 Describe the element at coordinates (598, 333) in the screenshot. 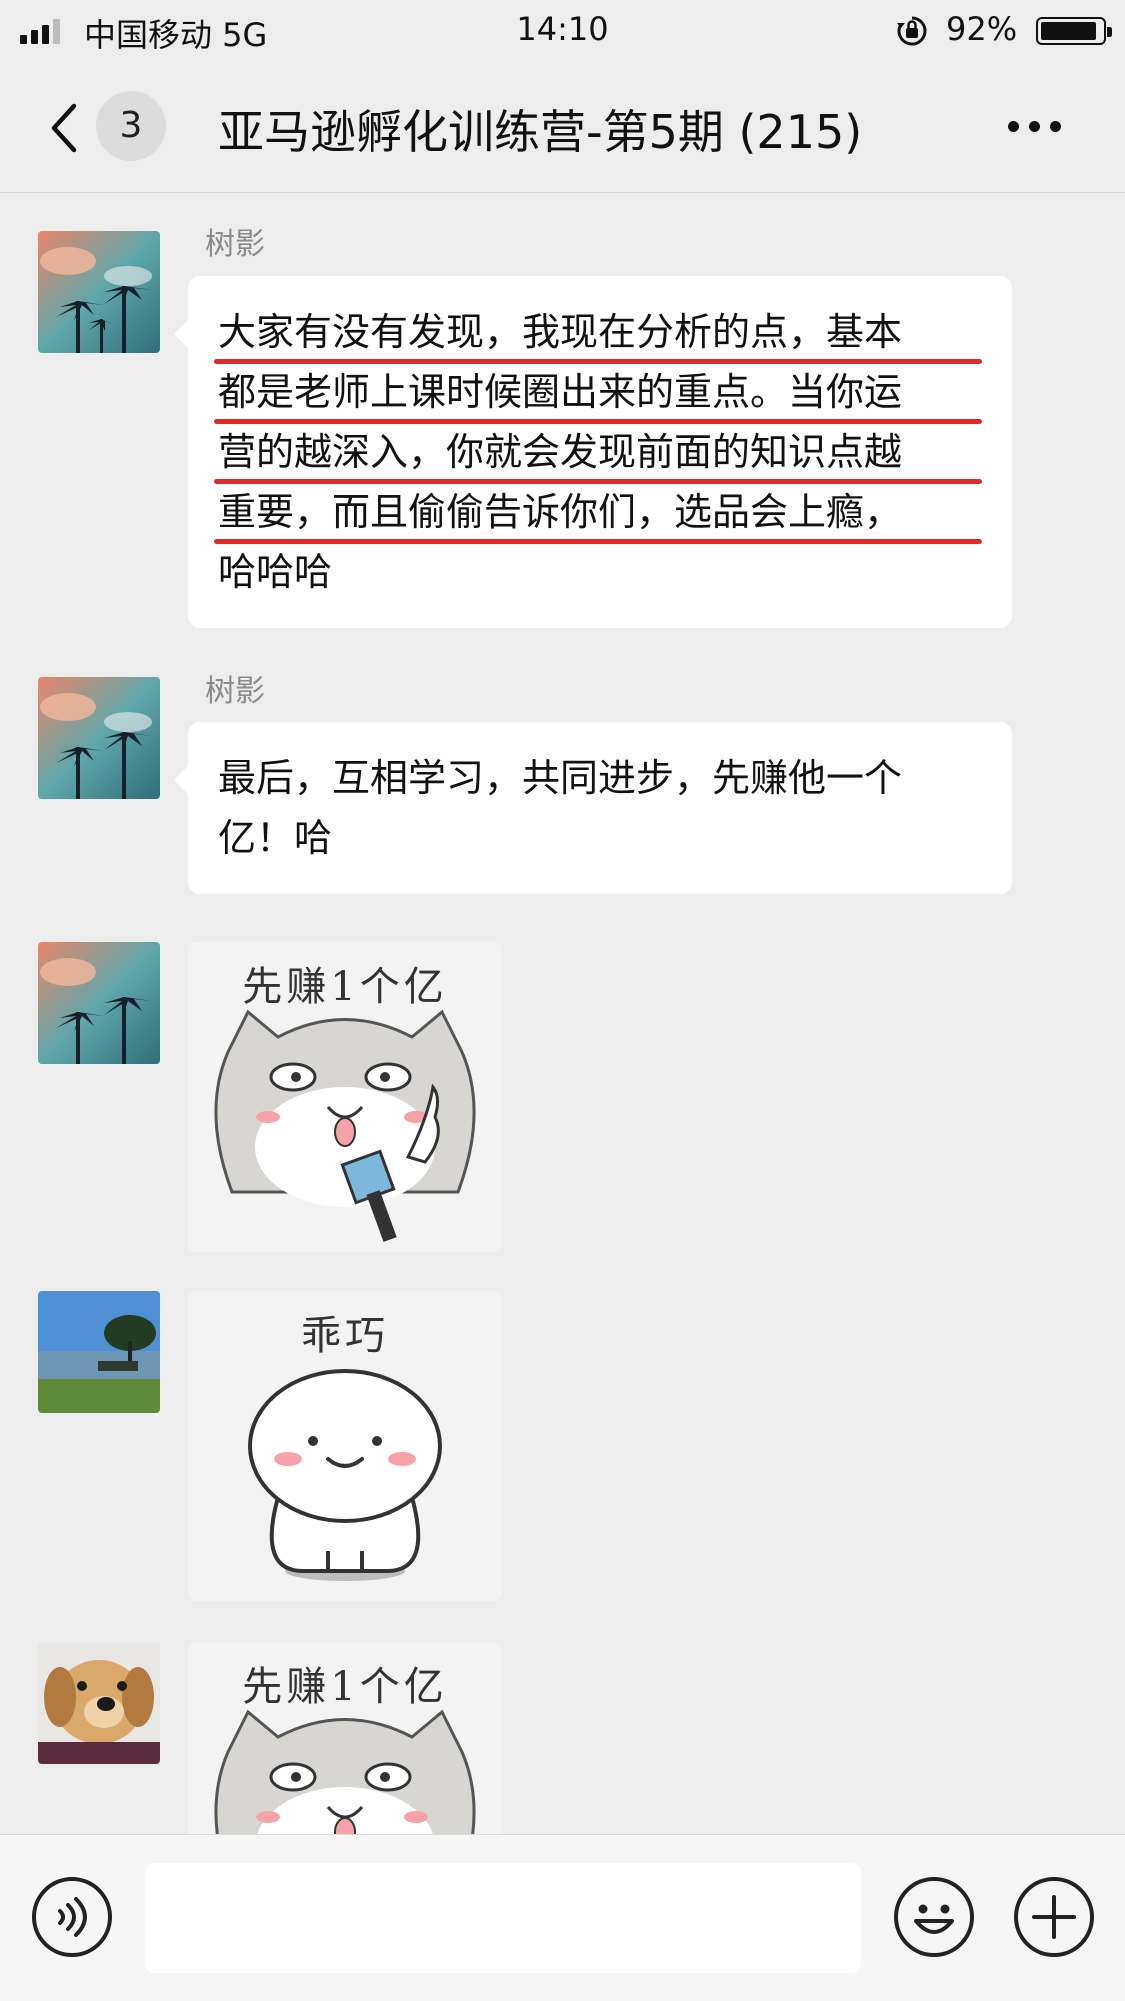

I see `message-line: 大家有没有发现，我现在分析的点，基本` at that location.